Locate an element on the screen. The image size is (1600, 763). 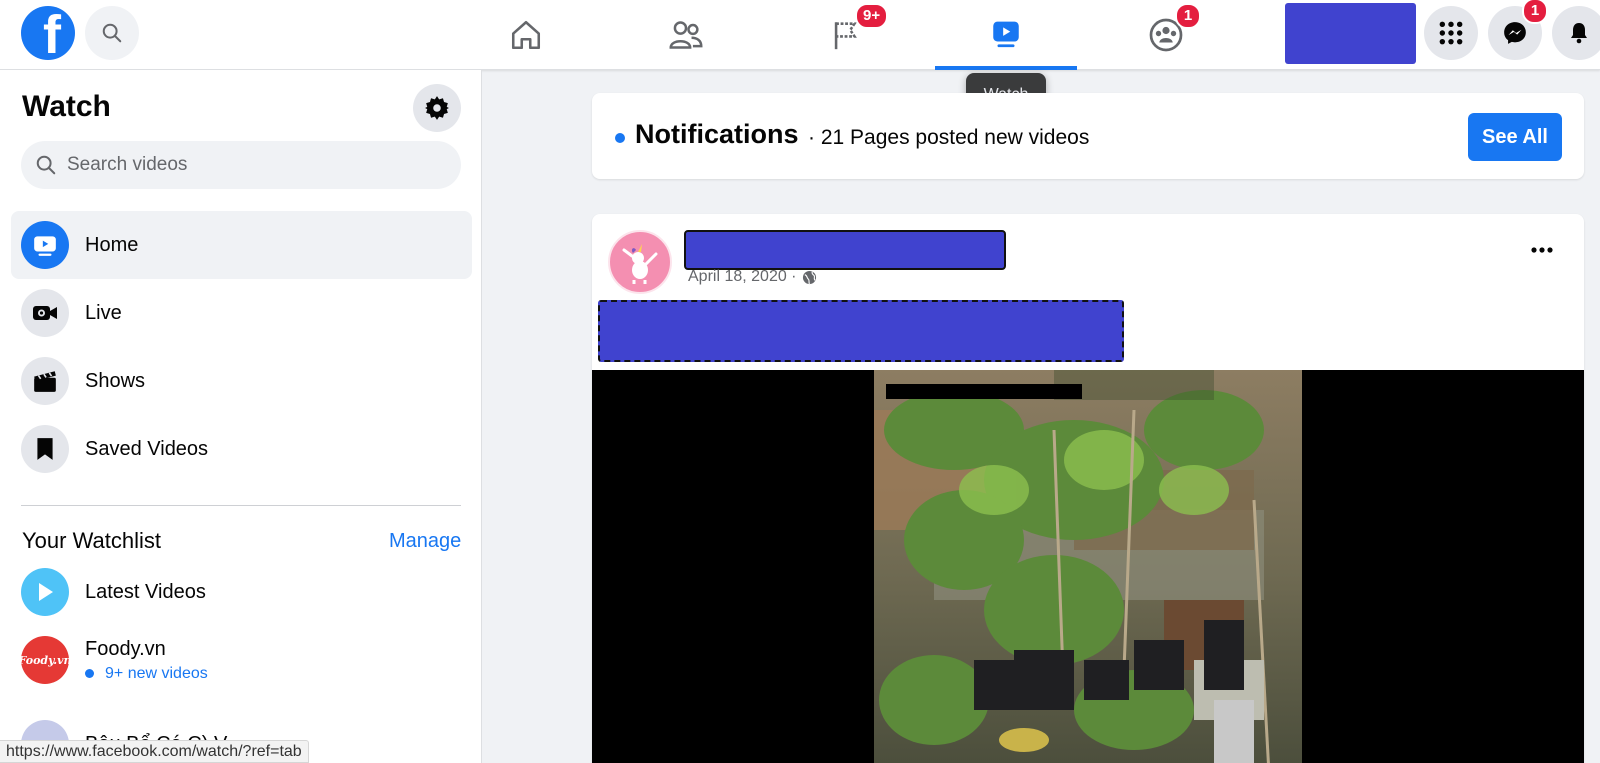
watch-settings-button is located at coordinates (437, 108).